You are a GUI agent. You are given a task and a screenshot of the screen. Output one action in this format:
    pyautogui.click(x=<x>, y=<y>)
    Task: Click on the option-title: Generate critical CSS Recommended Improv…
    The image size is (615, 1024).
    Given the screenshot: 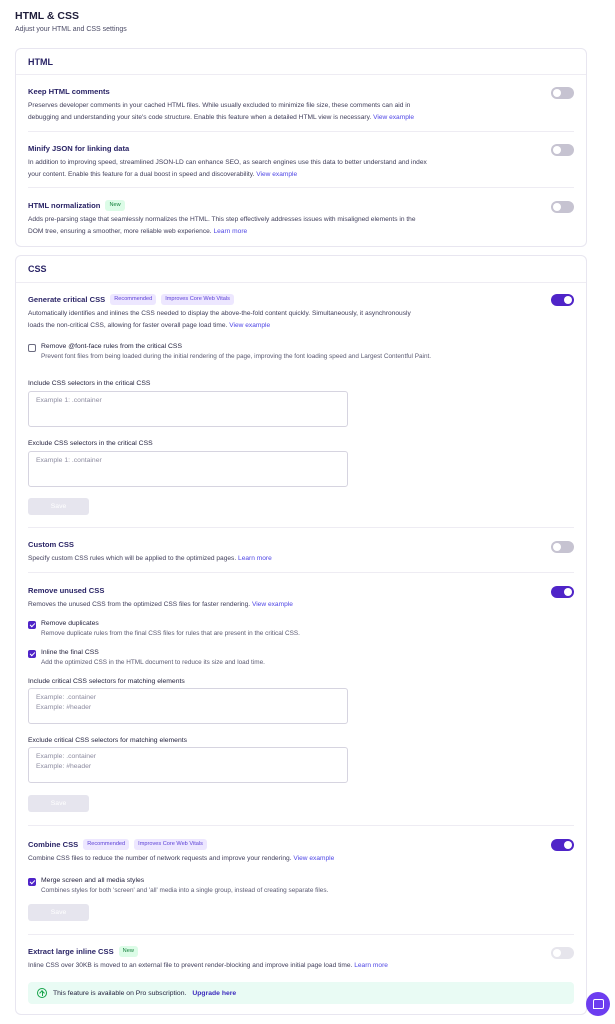 What is the action you would take?
    pyautogui.click(x=301, y=299)
    